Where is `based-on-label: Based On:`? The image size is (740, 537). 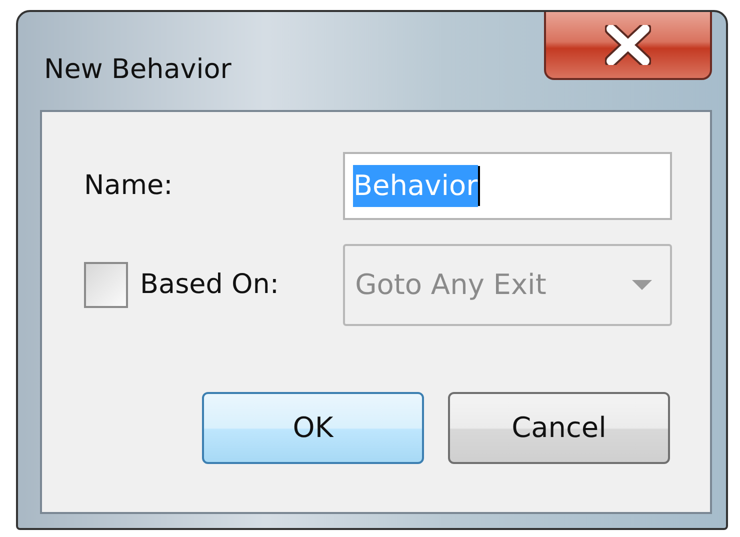
based-on-label: Based On: is located at coordinates (209, 285).